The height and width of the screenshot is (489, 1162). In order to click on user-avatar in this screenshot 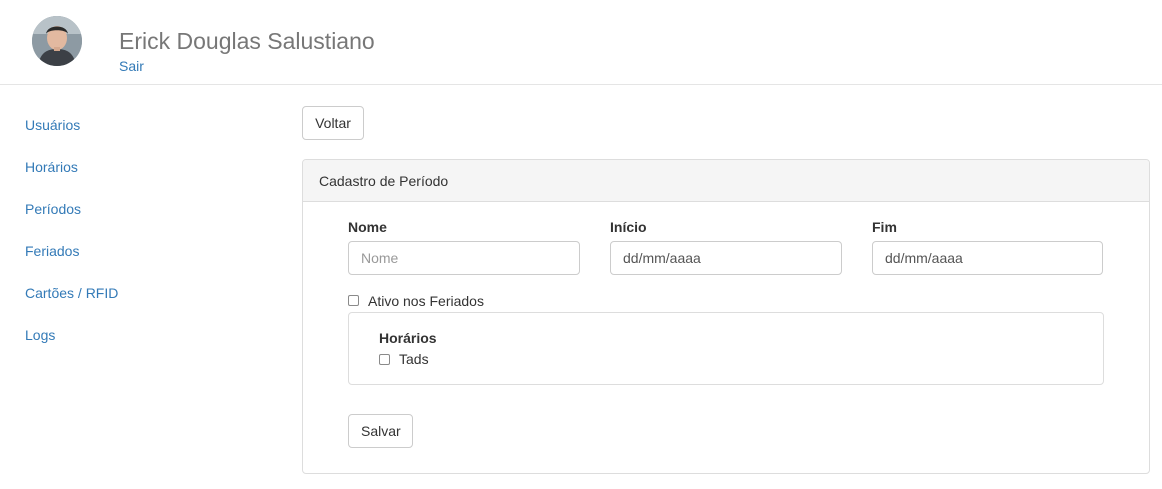, I will do `click(57, 41)`.